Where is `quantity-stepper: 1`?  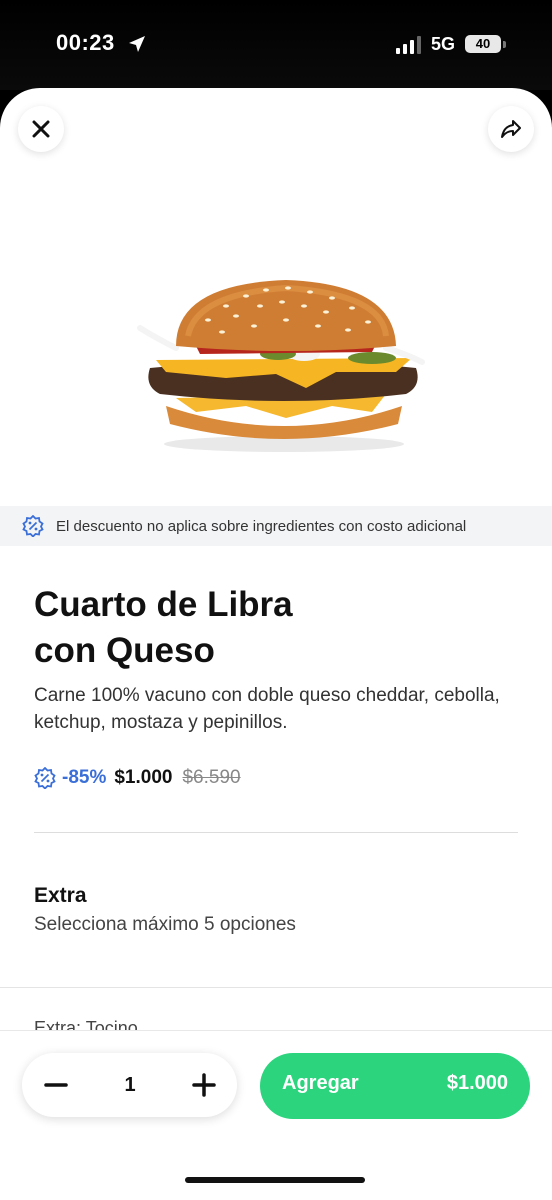
quantity-stepper: 1 is located at coordinates (129, 1085).